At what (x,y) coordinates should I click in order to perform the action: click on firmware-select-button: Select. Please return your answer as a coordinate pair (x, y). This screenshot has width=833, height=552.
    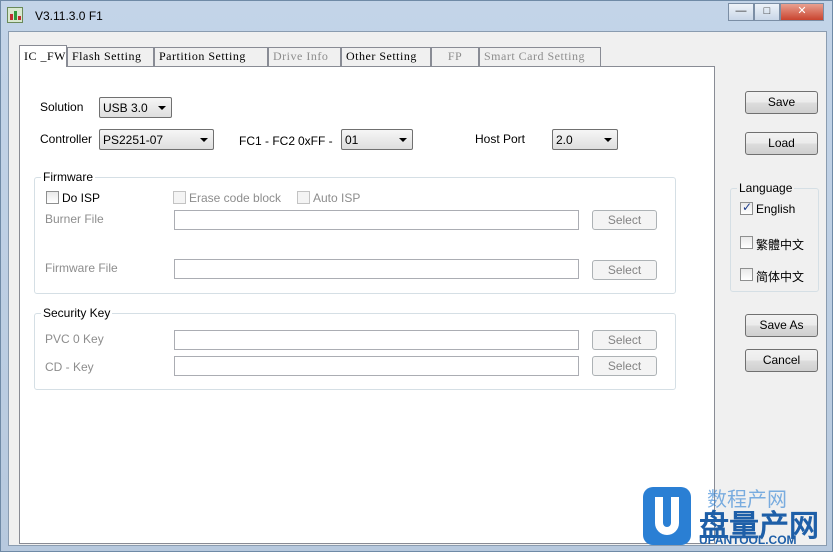
    Looking at the image, I should click on (624, 270).